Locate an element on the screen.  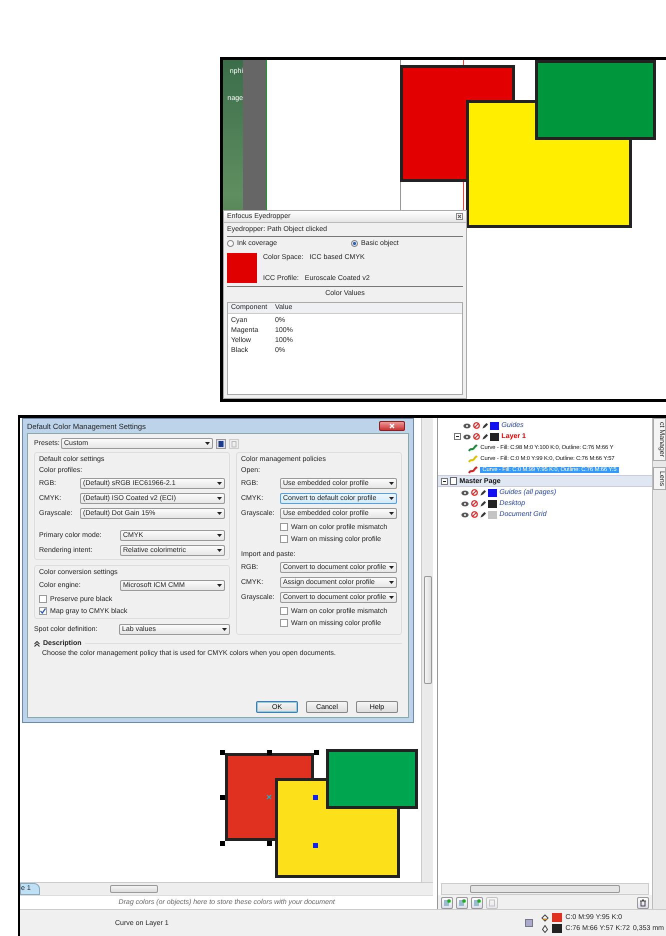
checkmark-icon is located at coordinates (43, 611).